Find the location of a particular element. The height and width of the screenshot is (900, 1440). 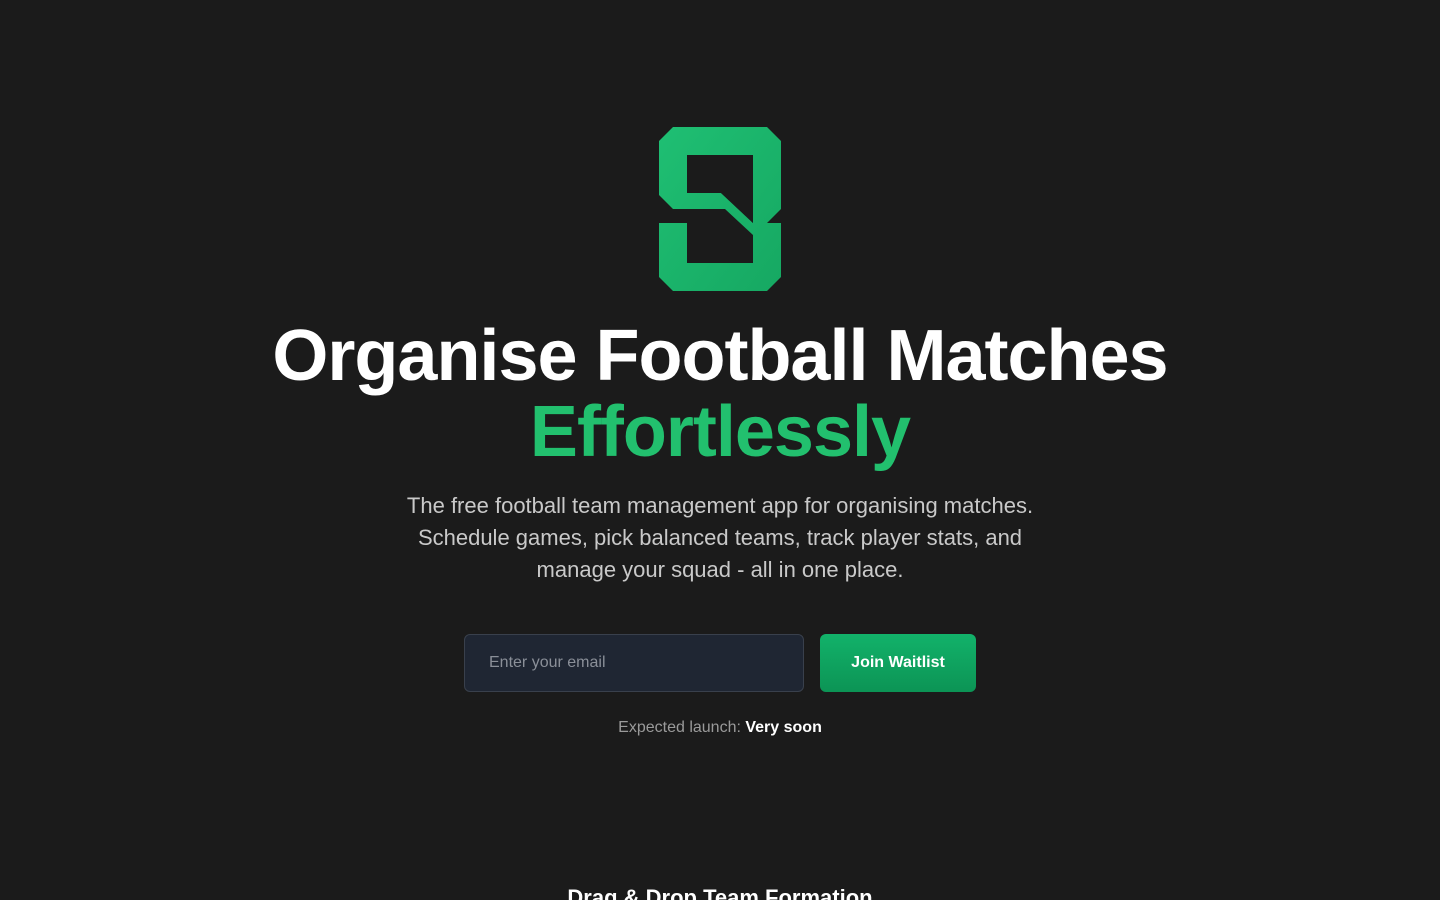

launch-info: Expected launch: Very soon is located at coordinates (720, 728).